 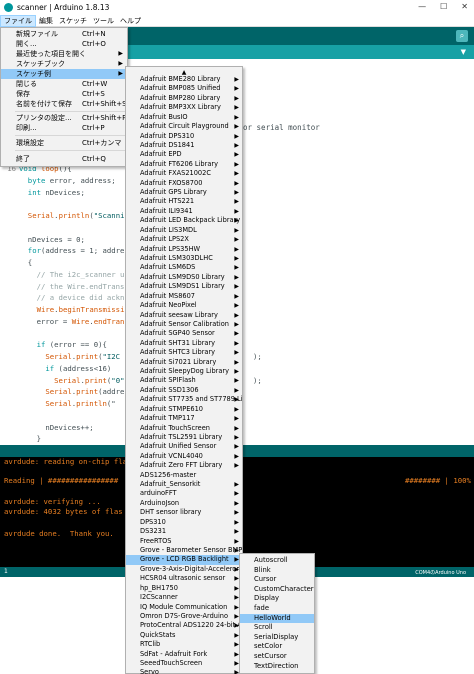 What do you see at coordinates (184, 504) in the screenshot?
I see `example-library-item: ArduinoJson ▶` at bounding box center [184, 504].